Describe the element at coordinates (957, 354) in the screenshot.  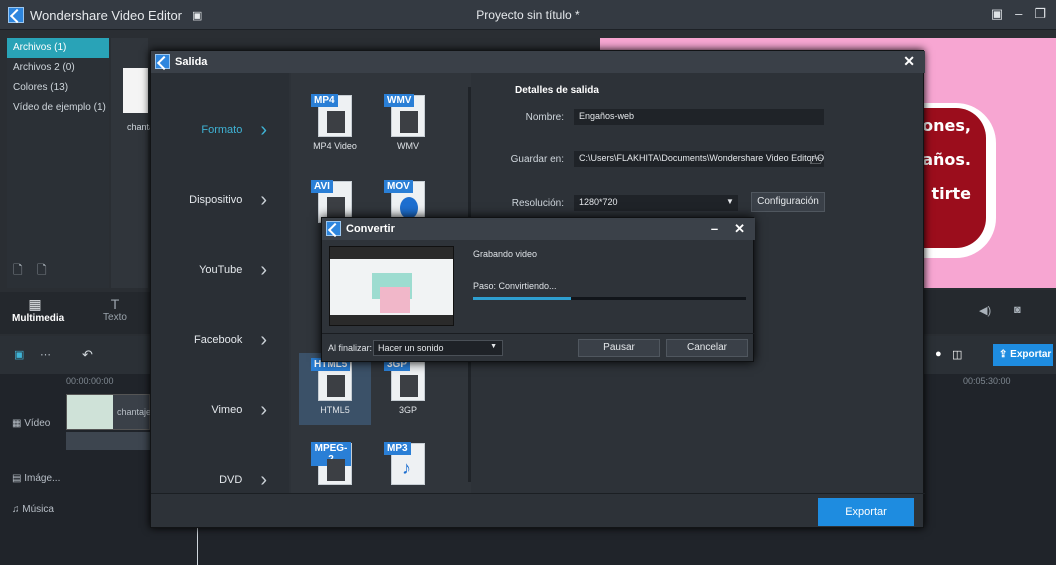
I see `snapshot-timeline-icon: ◫` at that location.